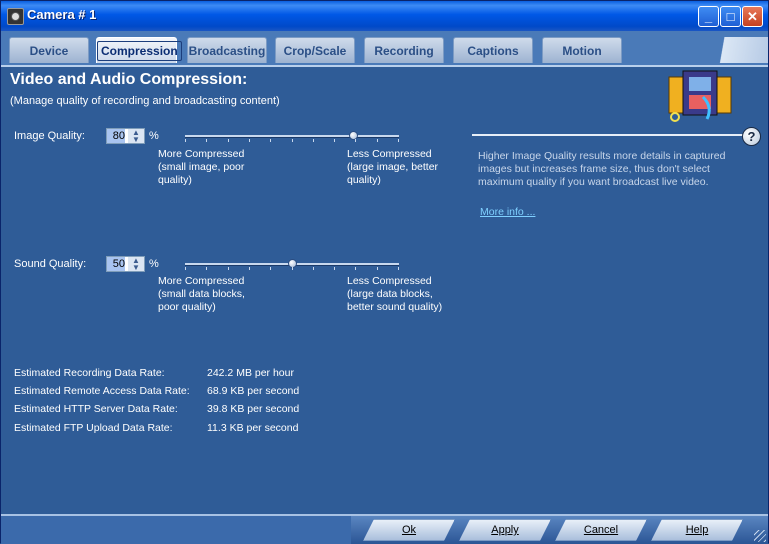 The image size is (769, 544). I want to click on tab-strip-decoration, so click(733, 50).